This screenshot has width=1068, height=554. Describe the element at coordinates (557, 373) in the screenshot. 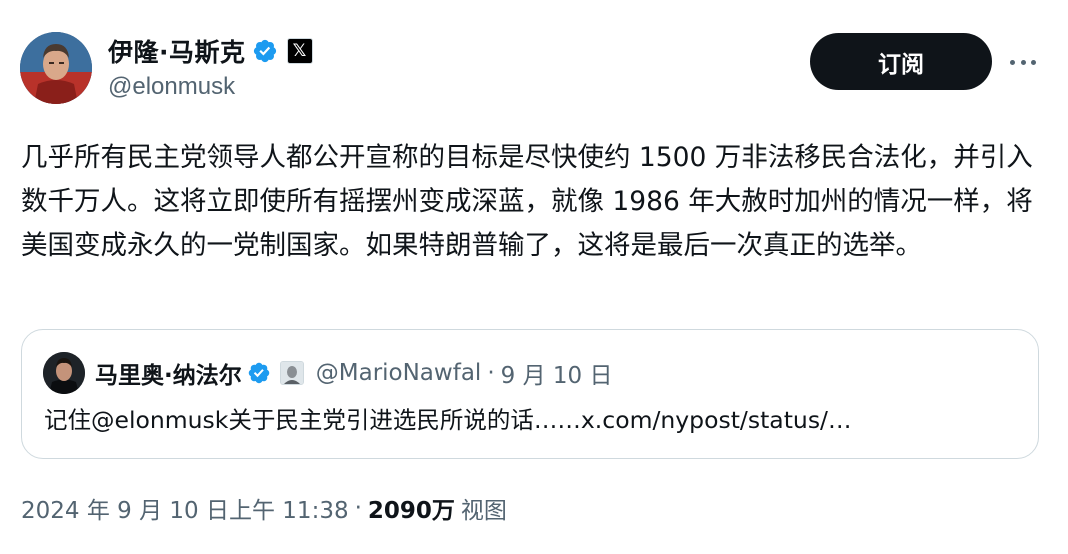

I see `quote-date: 9 月 10 日` at that location.